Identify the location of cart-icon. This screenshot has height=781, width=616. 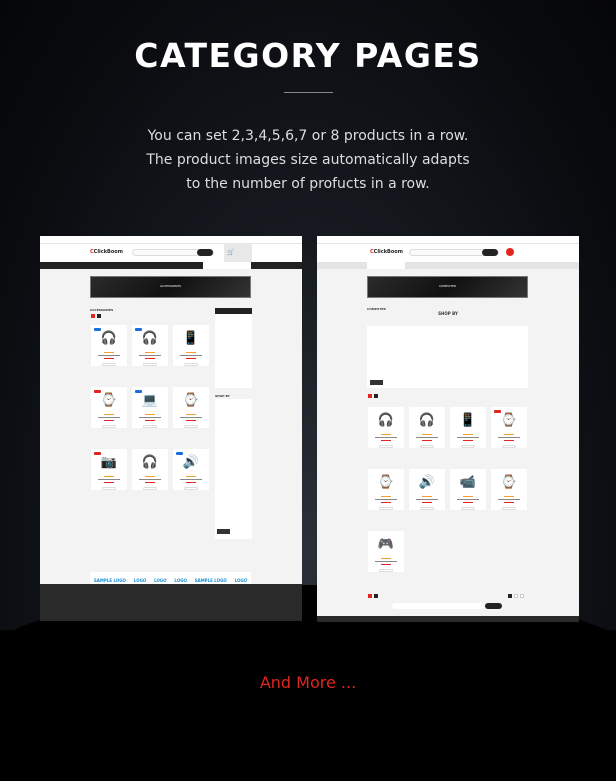
(510, 252).